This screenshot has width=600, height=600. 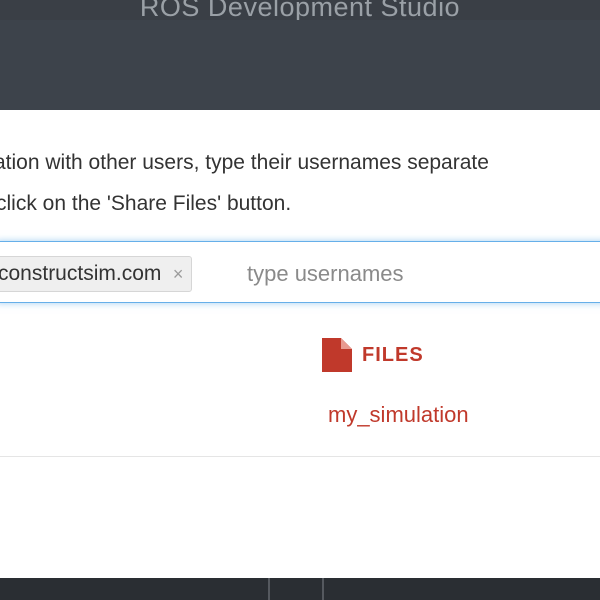 What do you see at coordinates (300, 456) in the screenshot?
I see `divider` at bounding box center [300, 456].